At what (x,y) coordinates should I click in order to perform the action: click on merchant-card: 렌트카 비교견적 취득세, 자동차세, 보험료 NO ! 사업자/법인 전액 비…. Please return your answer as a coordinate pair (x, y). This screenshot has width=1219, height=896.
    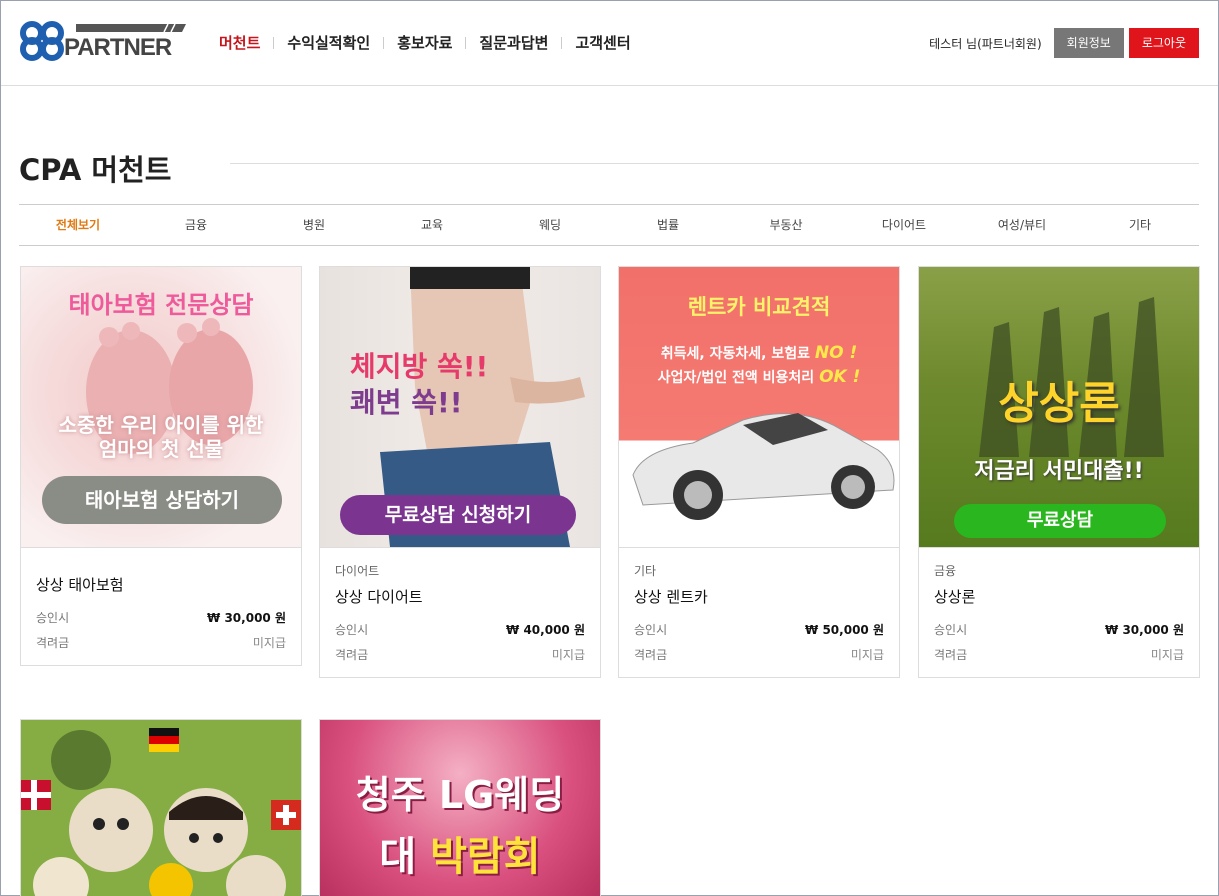
    Looking at the image, I should click on (759, 472).